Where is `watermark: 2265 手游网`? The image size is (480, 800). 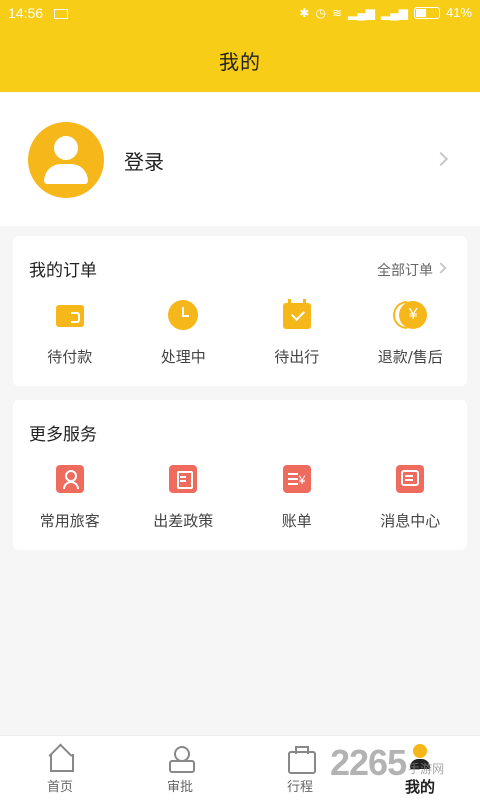 watermark: 2265 手游网 is located at coordinates (387, 763).